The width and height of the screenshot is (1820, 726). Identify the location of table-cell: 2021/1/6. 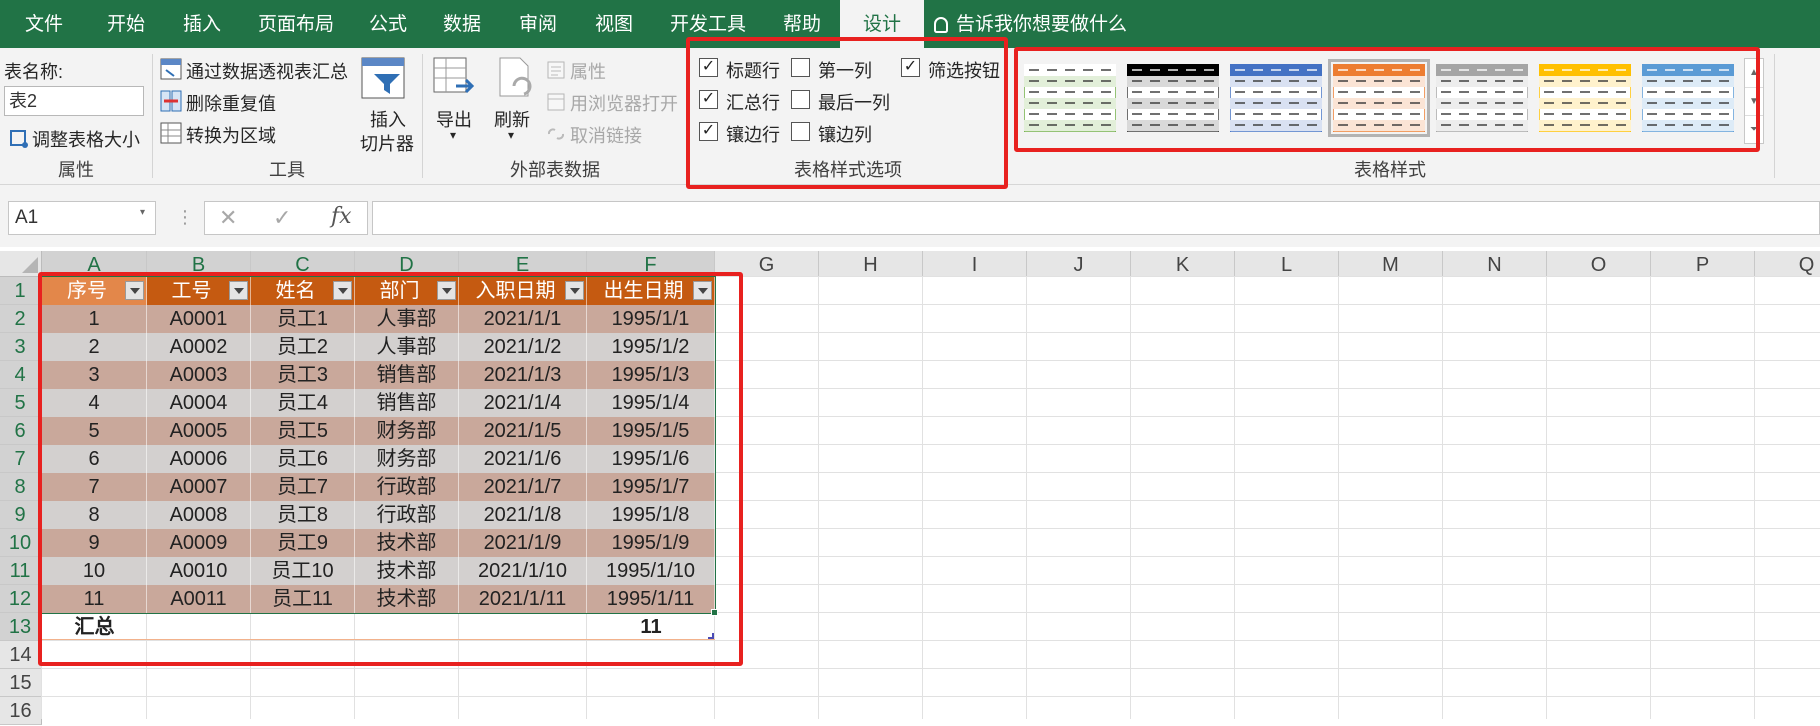
(523, 459).